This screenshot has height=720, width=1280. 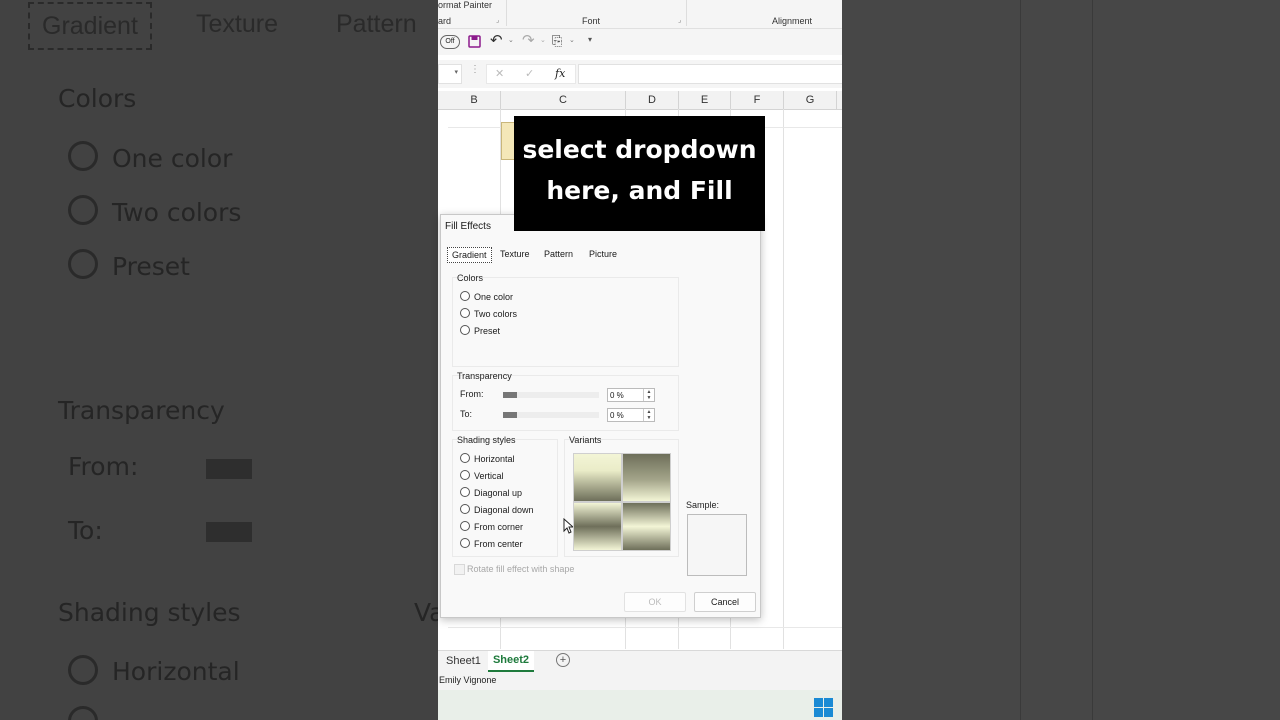 I want to click on autosave-toggle: Off, so click(x=450, y=42).